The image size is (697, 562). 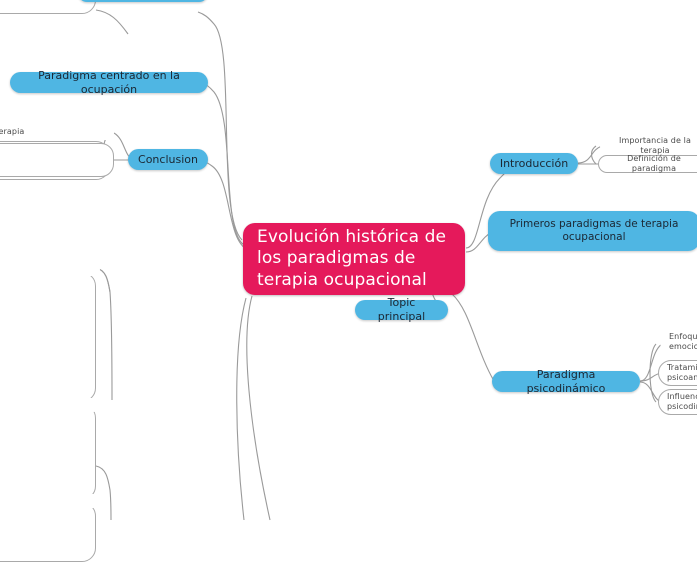 I want to click on leaf-cutoff-psicodinamico: ma psicodinámico, so click(x=50, y=405).